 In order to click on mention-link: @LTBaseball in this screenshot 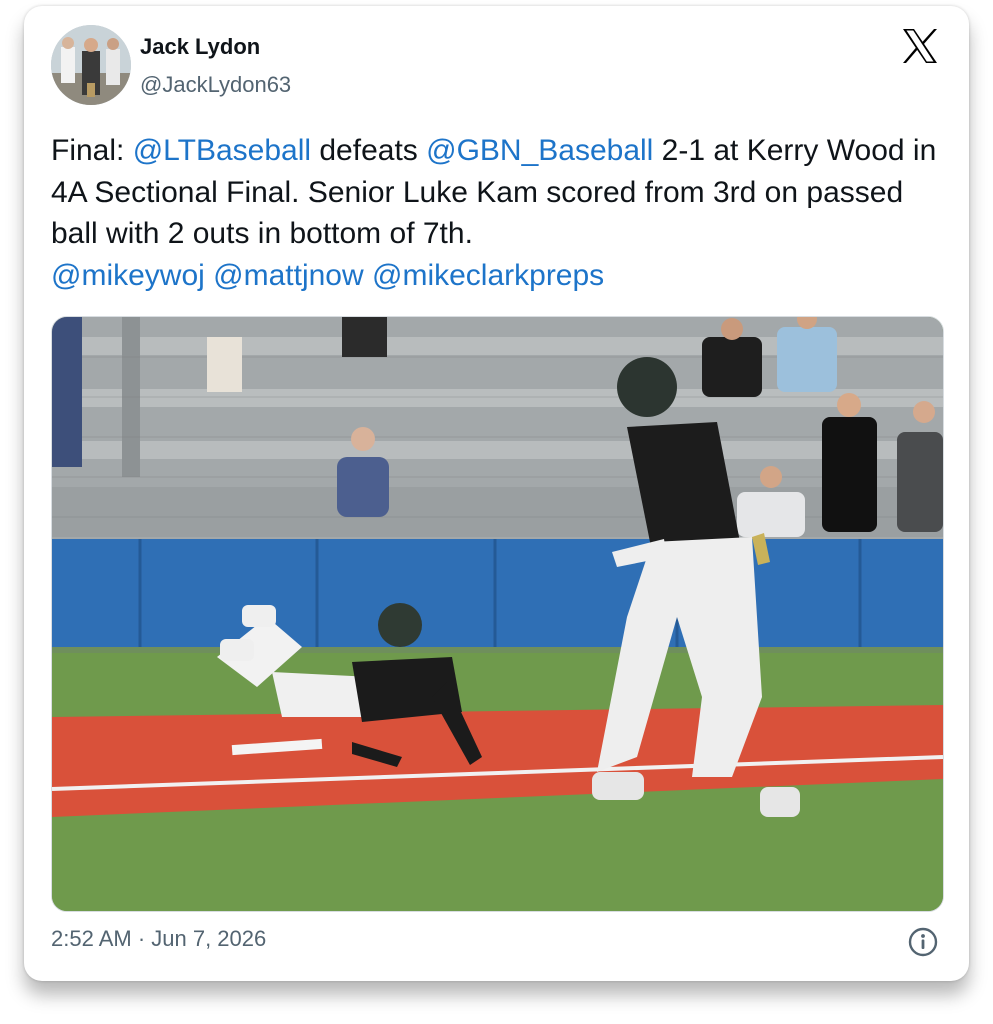, I will do `click(222, 150)`.